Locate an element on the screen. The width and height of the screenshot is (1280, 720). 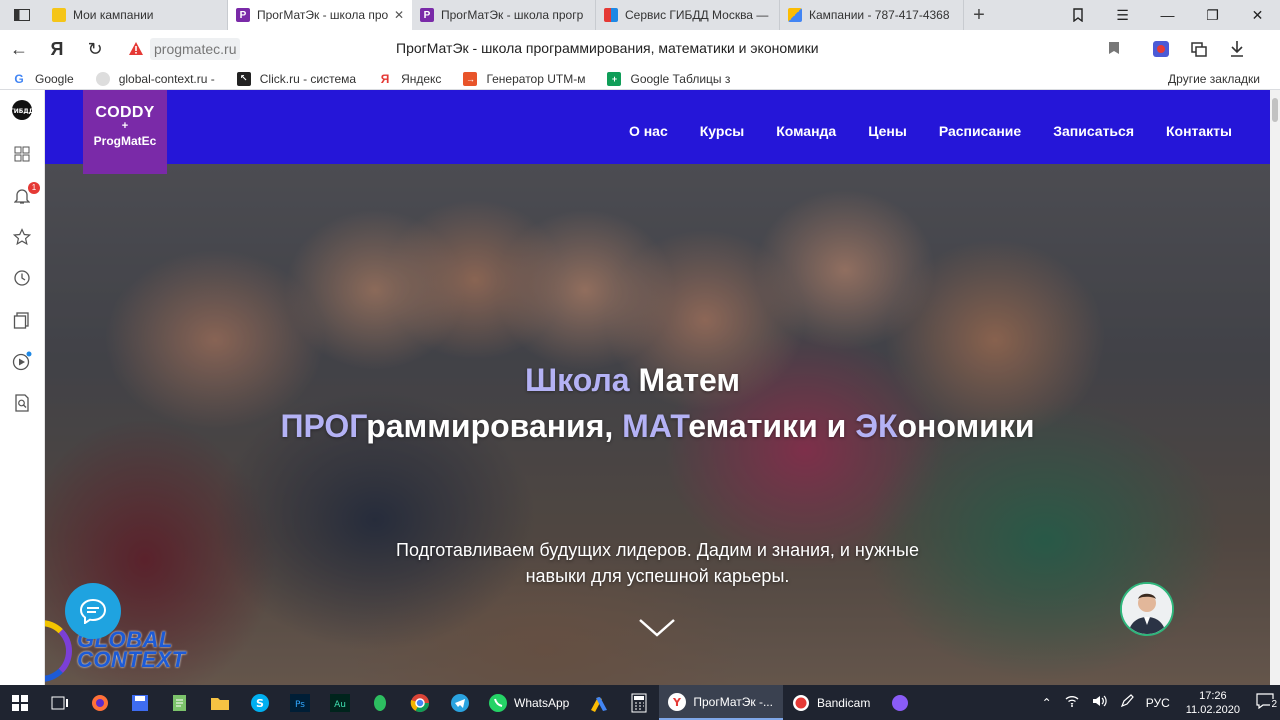
whatsapp-icon is located at coordinates (498, 702).